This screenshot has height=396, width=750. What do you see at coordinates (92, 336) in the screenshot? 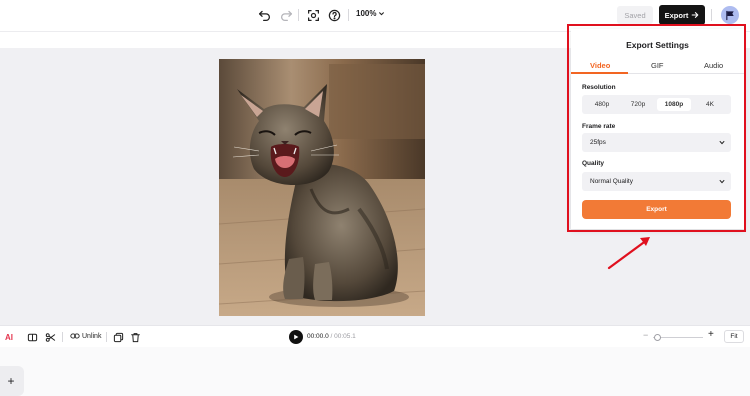
I see `unlink-label: Unlink` at bounding box center [92, 336].